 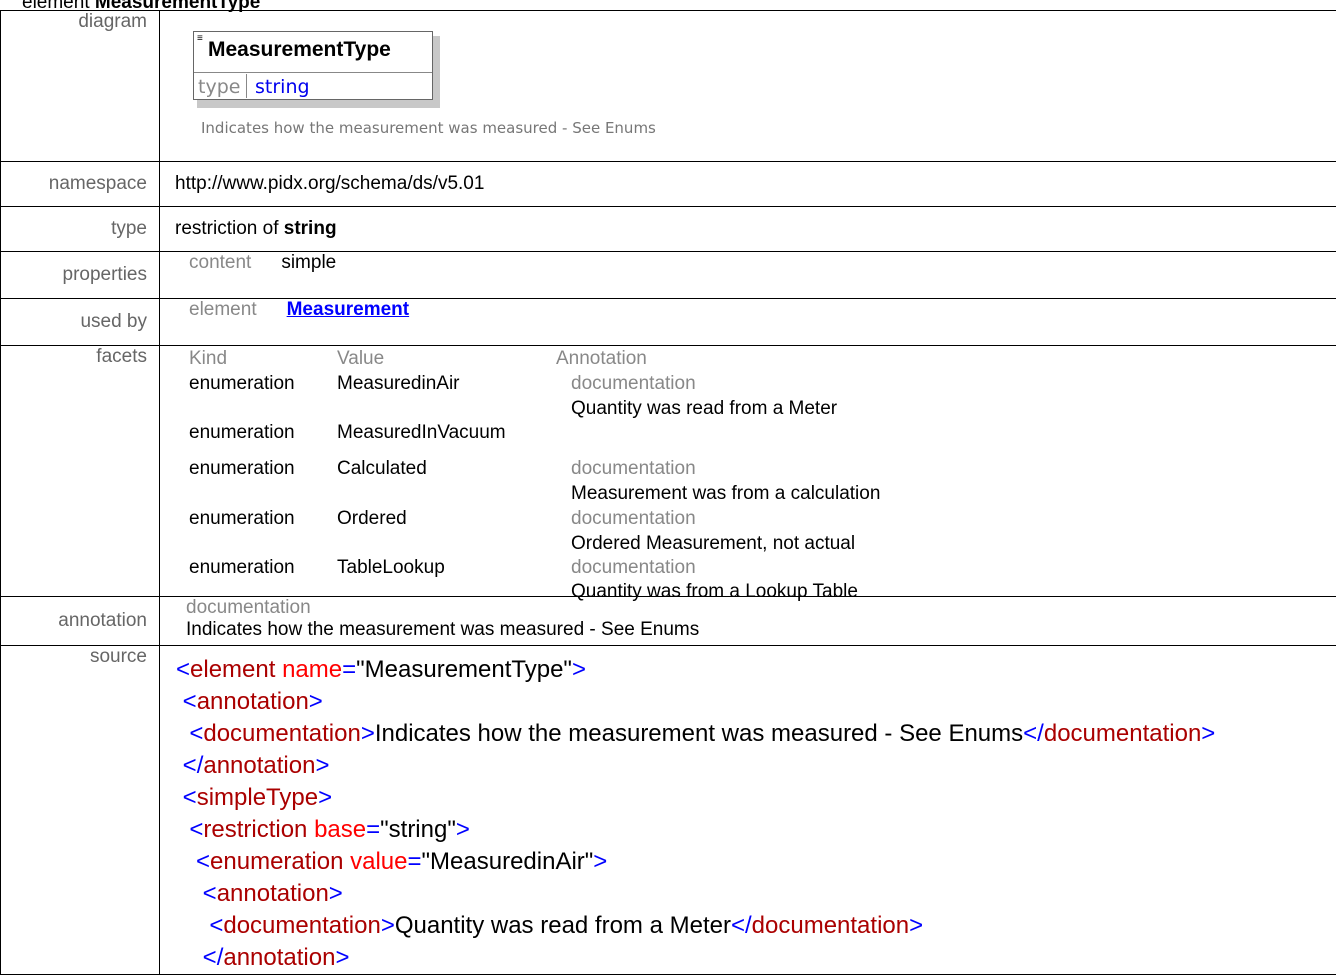 What do you see at coordinates (713, 544) in the screenshot?
I see `facet-doc: Ordered Measurement, not actual` at bounding box center [713, 544].